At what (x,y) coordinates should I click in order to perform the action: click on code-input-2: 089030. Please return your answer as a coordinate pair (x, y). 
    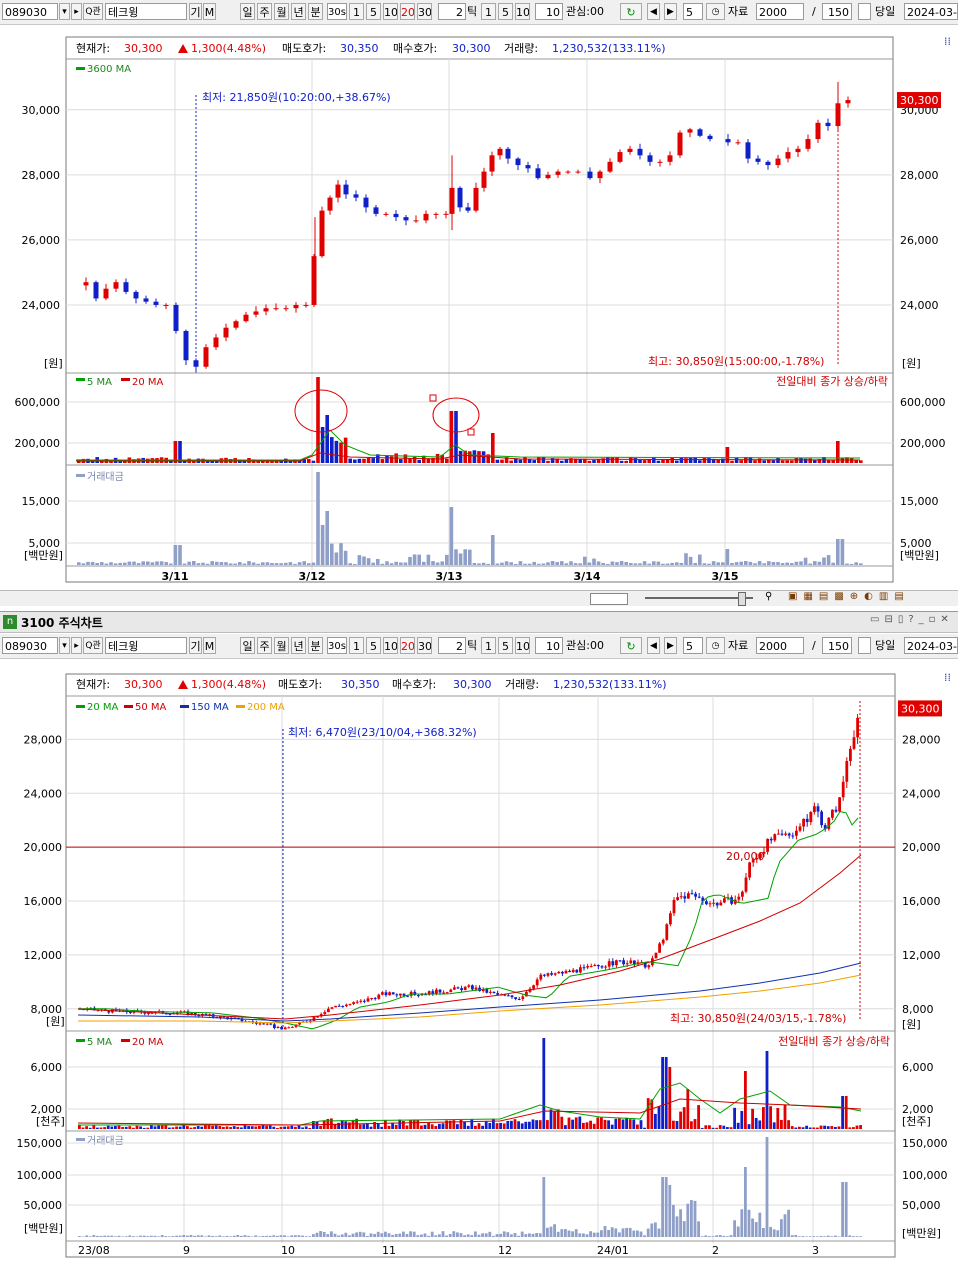
    Looking at the image, I should click on (30, 645).